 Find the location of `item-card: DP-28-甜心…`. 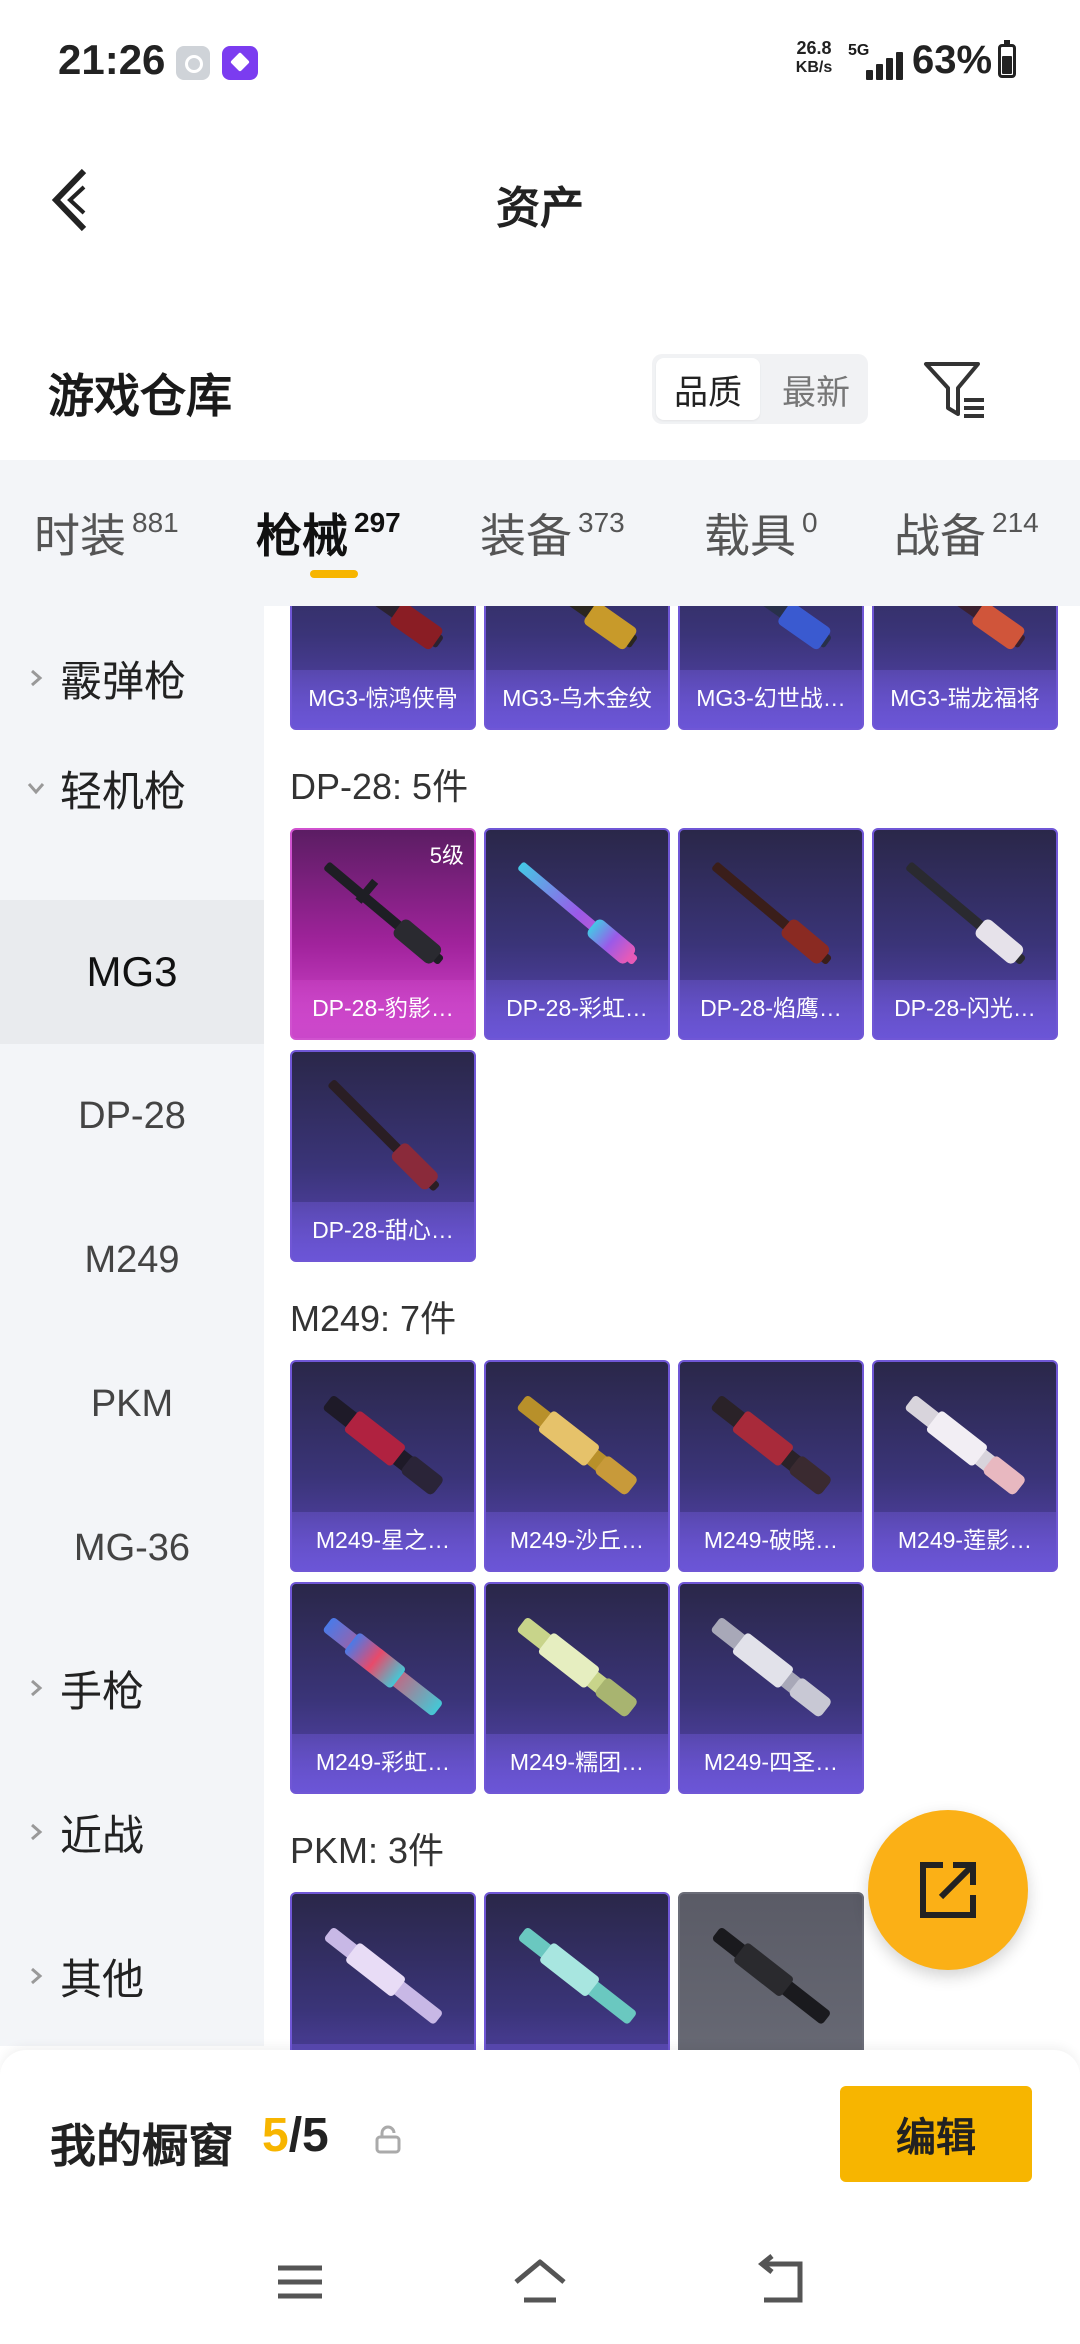

item-card: DP-28-甜心… is located at coordinates (383, 1156).